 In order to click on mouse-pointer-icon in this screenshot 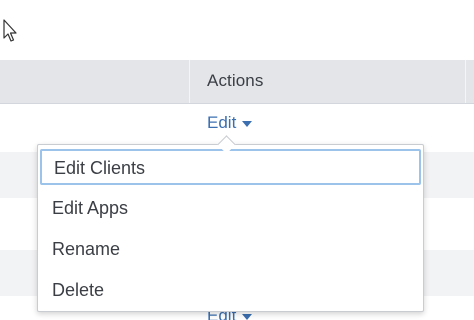, I will do `click(10, 30)`.